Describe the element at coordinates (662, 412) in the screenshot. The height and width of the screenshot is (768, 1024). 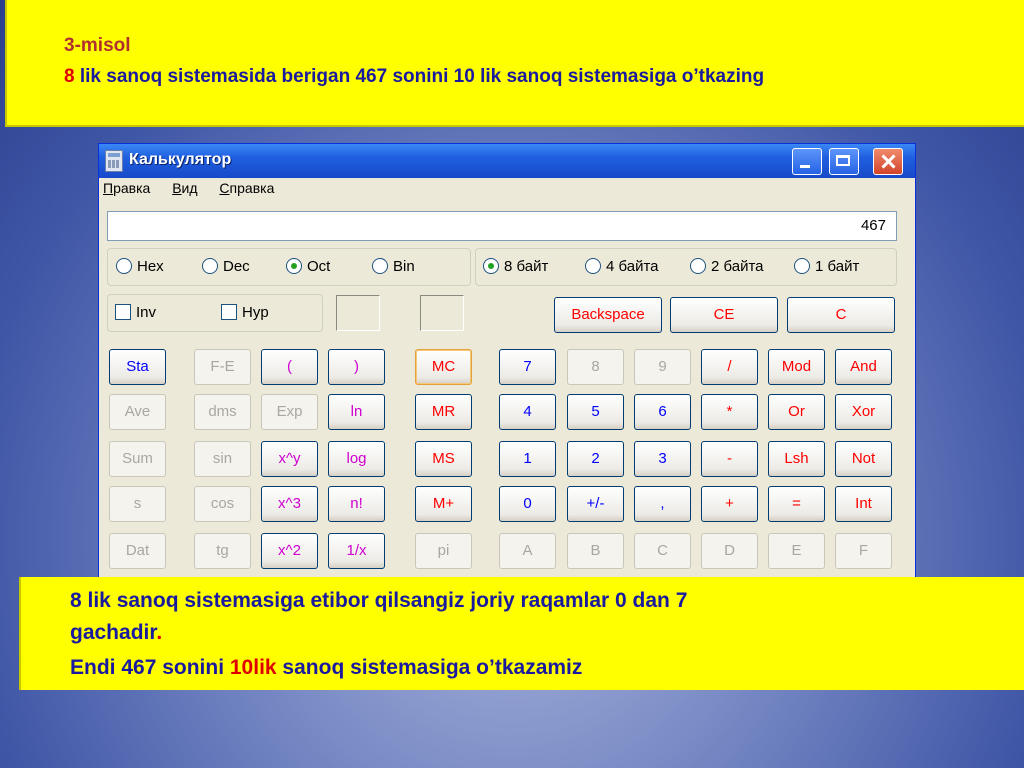
I see `digit-6-button: 6` at that location.